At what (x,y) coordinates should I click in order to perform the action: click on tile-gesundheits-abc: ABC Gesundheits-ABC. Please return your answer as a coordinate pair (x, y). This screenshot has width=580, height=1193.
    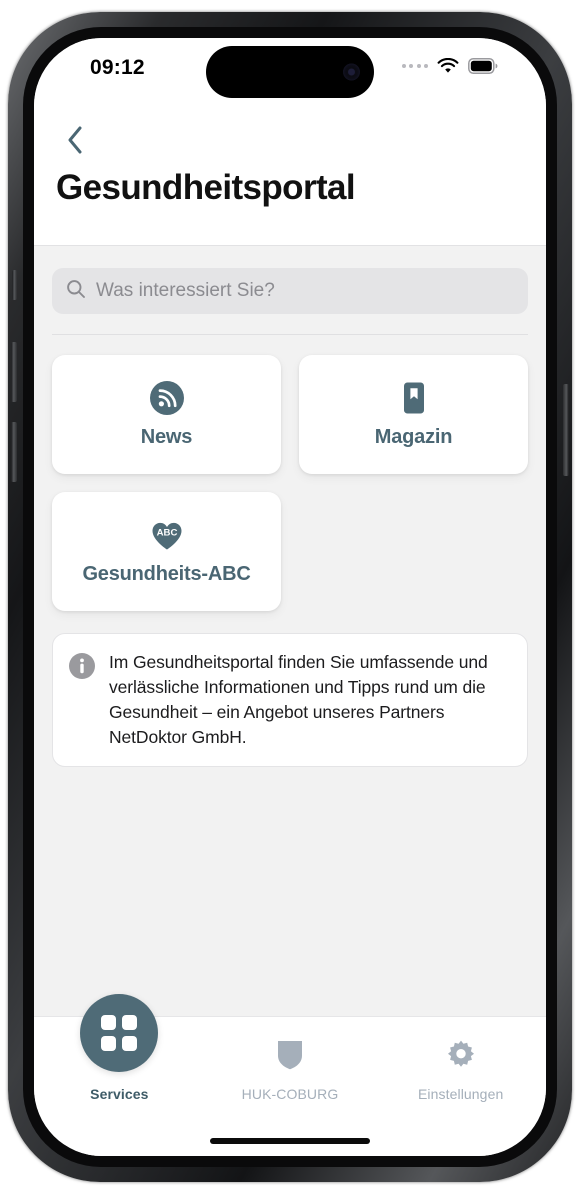
    Looking at the image, I should click on (166, 551).